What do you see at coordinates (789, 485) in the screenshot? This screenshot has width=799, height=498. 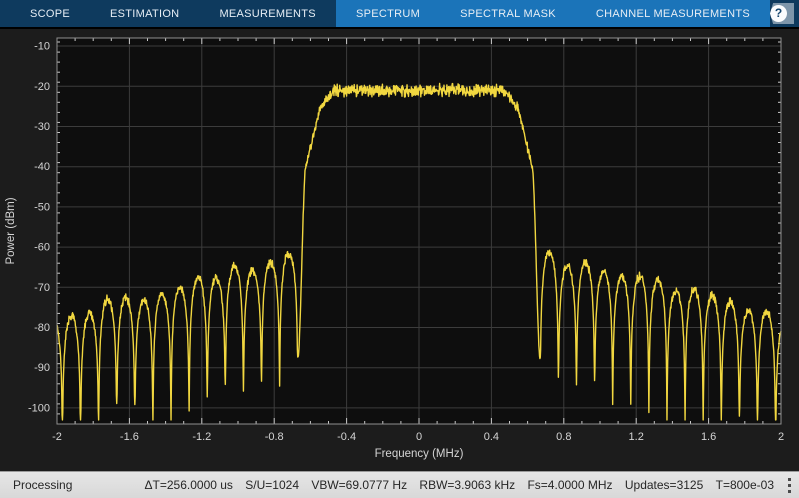 I see `kebab-vertical-icon` at bounding box center [789, 485].